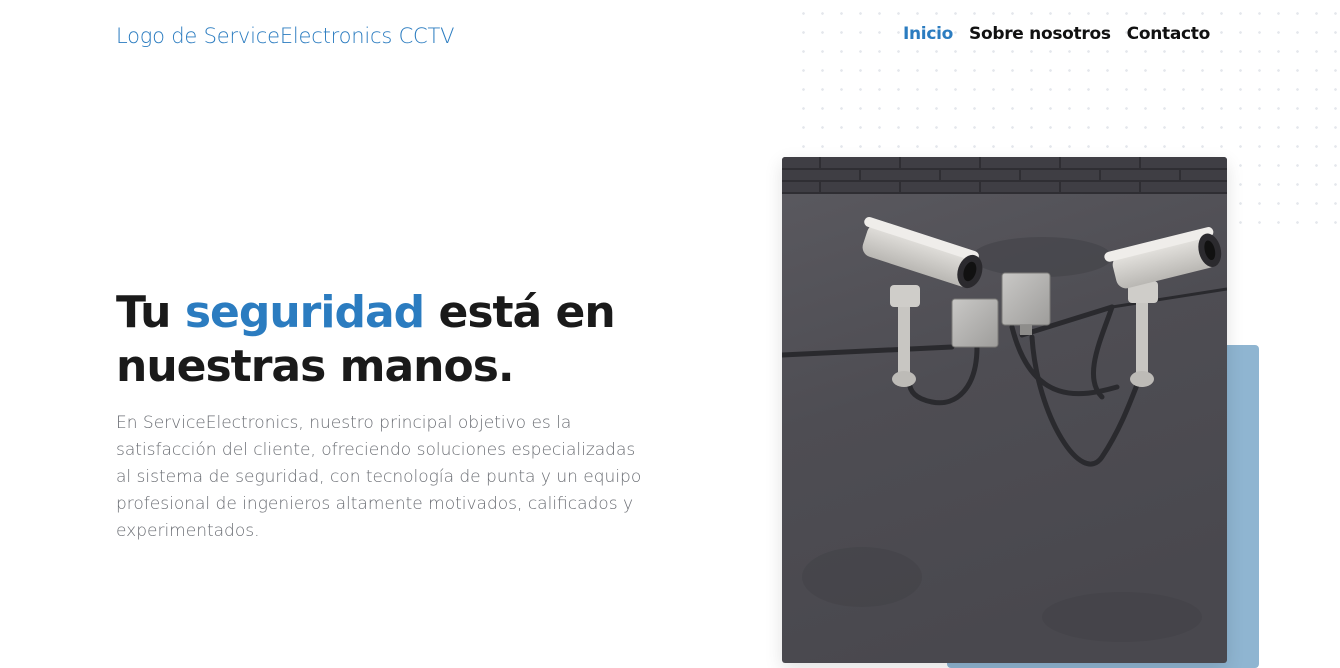 Image resolution: width=1340 pixels, height=668 pixels. What do you see at coordinates (1169, 34) in the screenshot?
I see `nav-link-contacto: Contacto` at bounding box center [1169, 34].